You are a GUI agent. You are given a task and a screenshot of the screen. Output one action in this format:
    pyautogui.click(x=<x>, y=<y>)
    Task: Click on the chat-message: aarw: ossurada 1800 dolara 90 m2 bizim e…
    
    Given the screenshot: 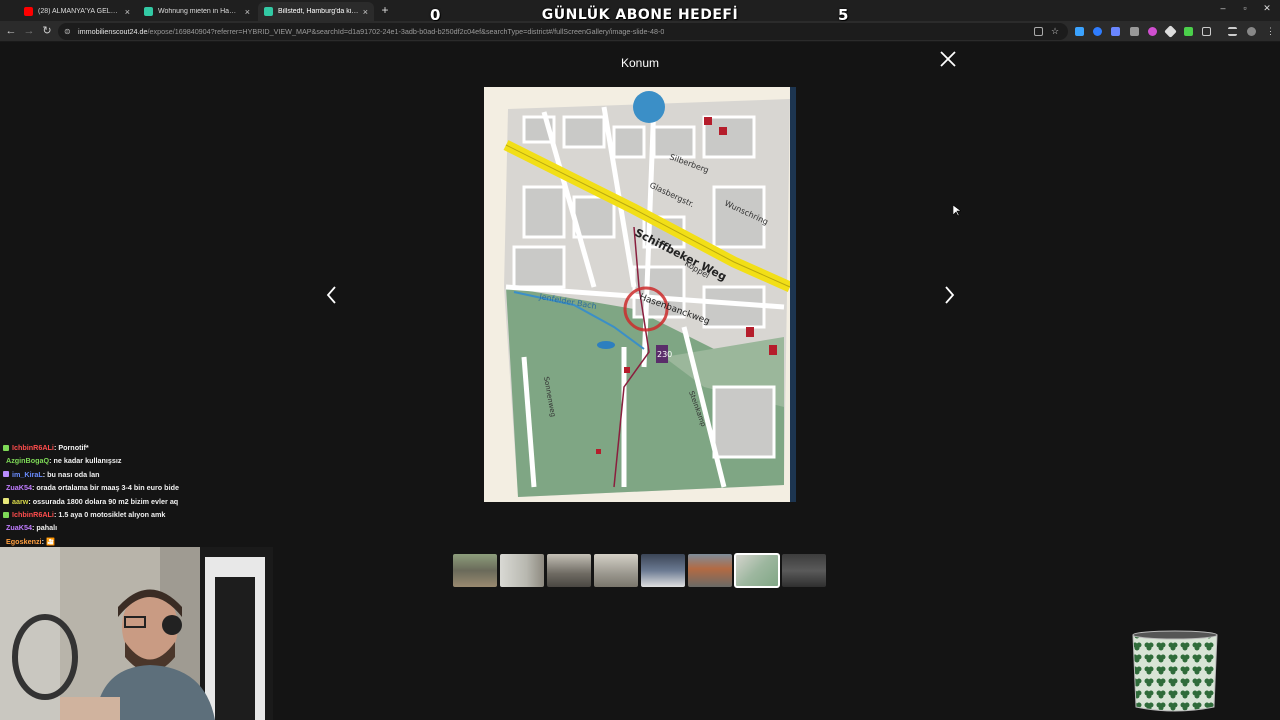 What is the action you would take?
    pyautogui.click(x=137, y=501)
    